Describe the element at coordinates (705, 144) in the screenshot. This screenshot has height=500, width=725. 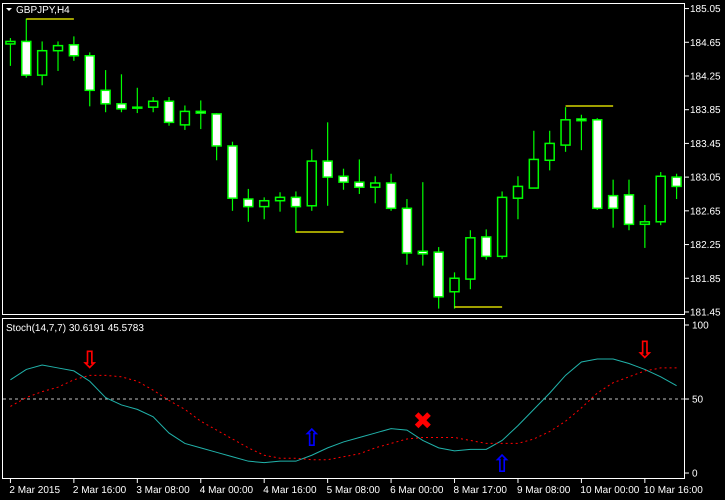
I see `price-label: 183.45` at that location.